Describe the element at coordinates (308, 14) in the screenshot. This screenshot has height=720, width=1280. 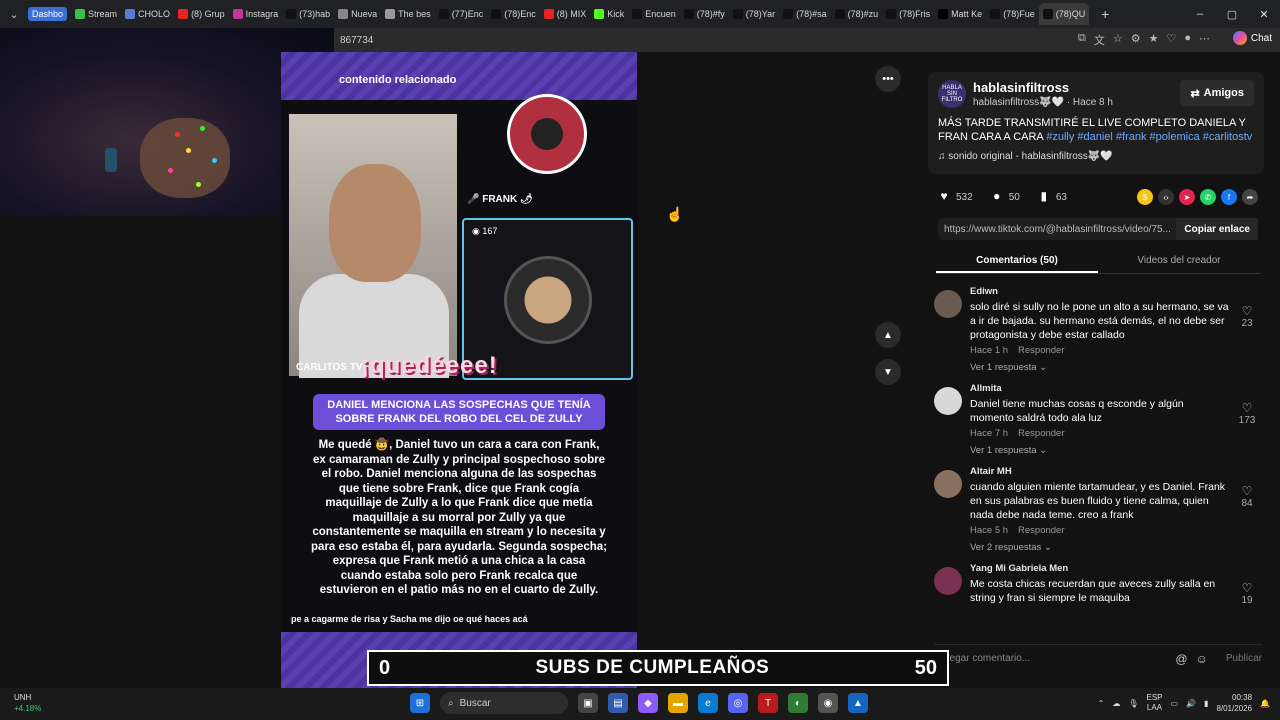
I see `browser-tab: (73)hab` at that location.